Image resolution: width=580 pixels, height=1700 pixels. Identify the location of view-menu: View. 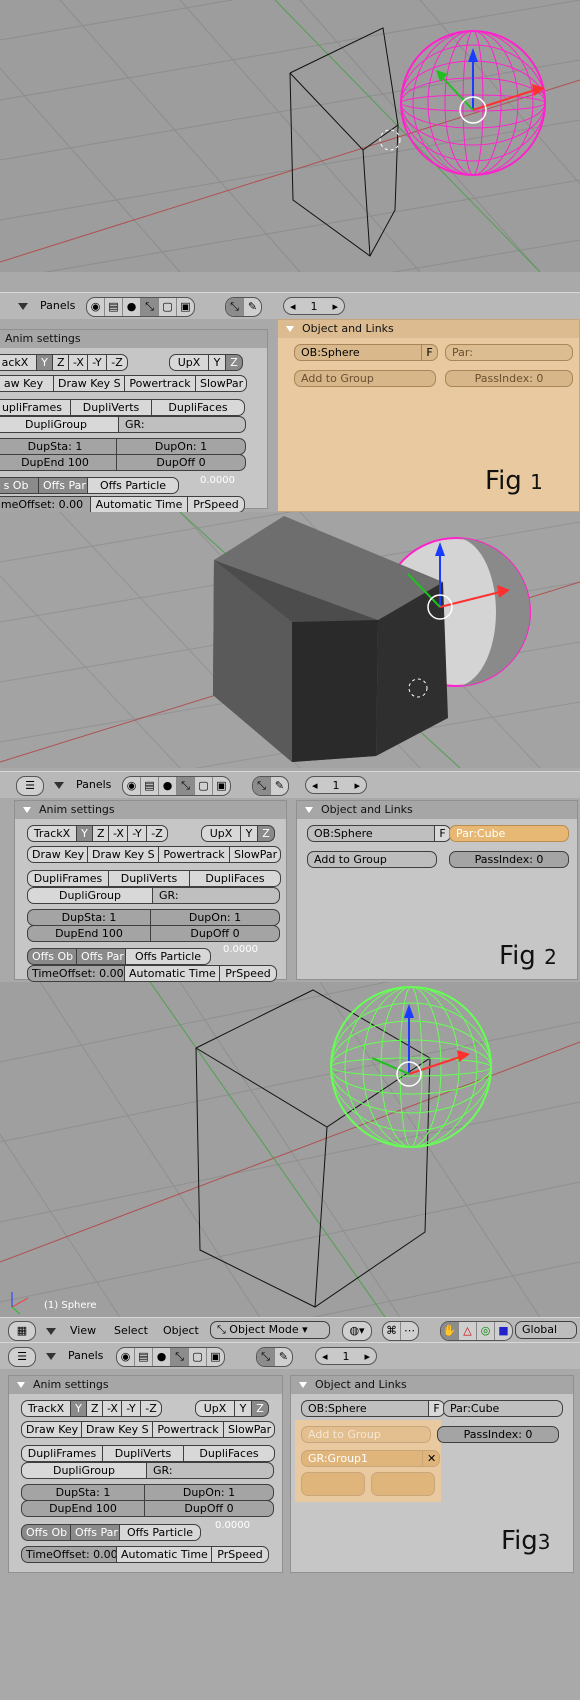
(83, 1330).